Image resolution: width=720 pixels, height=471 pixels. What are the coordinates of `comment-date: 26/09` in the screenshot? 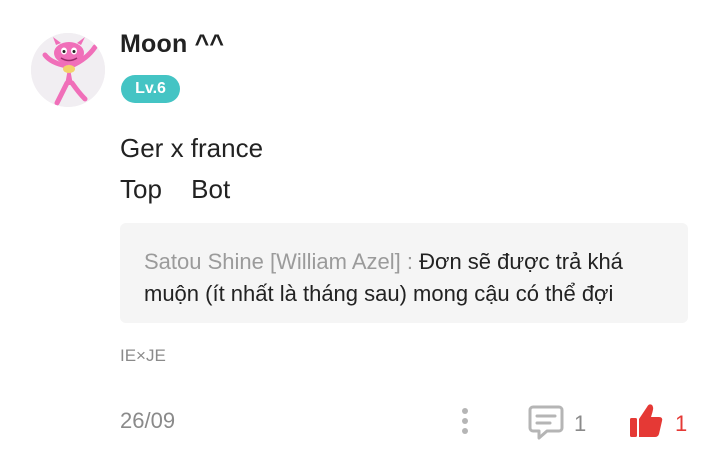 It's located at (148, 420).